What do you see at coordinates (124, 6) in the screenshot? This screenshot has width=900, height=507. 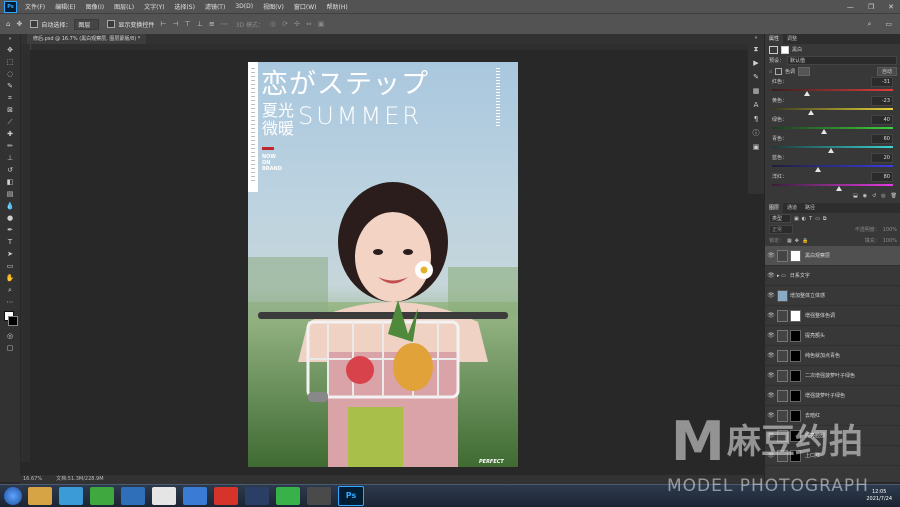 I see `menu-layer: 图层(L)` at bounding box center [124, 6].